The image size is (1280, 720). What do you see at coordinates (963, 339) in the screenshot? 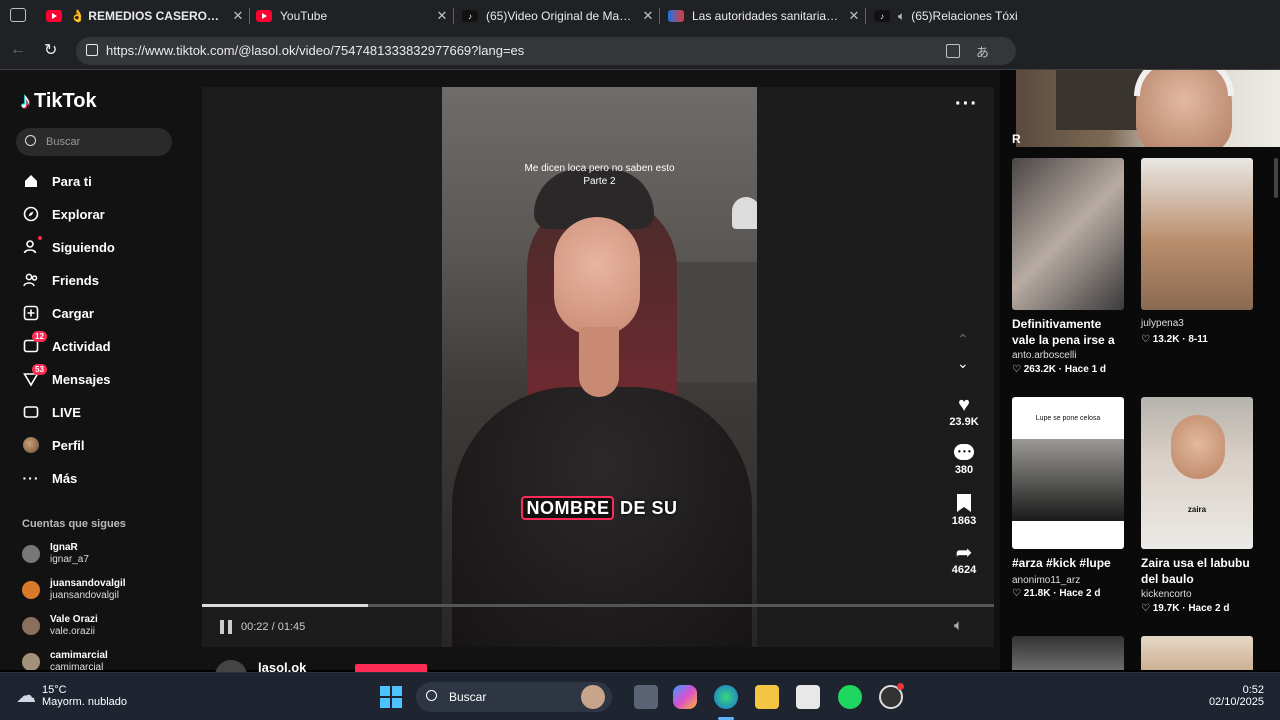
I see `previous-video-icon: ⌃` at bounding box center [963, 339].